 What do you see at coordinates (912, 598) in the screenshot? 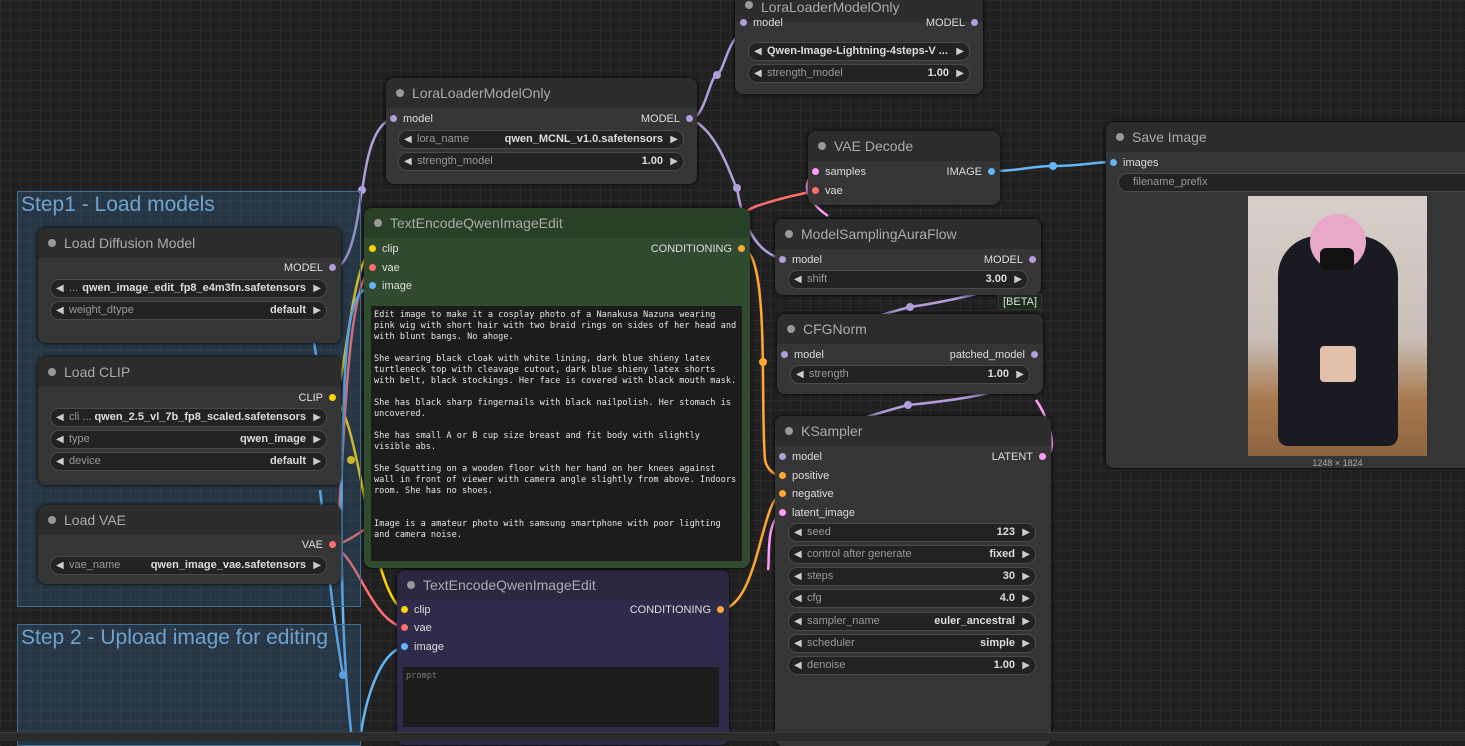
I see `cfg-widget: ◀ cfg 4.0 ▶` at bounding box center [912, 598].